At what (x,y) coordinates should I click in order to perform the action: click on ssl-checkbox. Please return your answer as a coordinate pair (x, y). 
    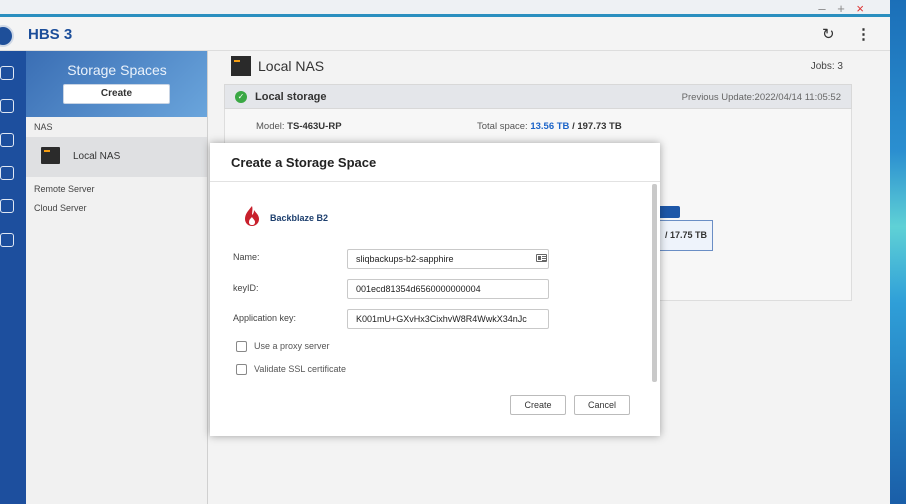
    Looking at the image, I should click on (241, 369).